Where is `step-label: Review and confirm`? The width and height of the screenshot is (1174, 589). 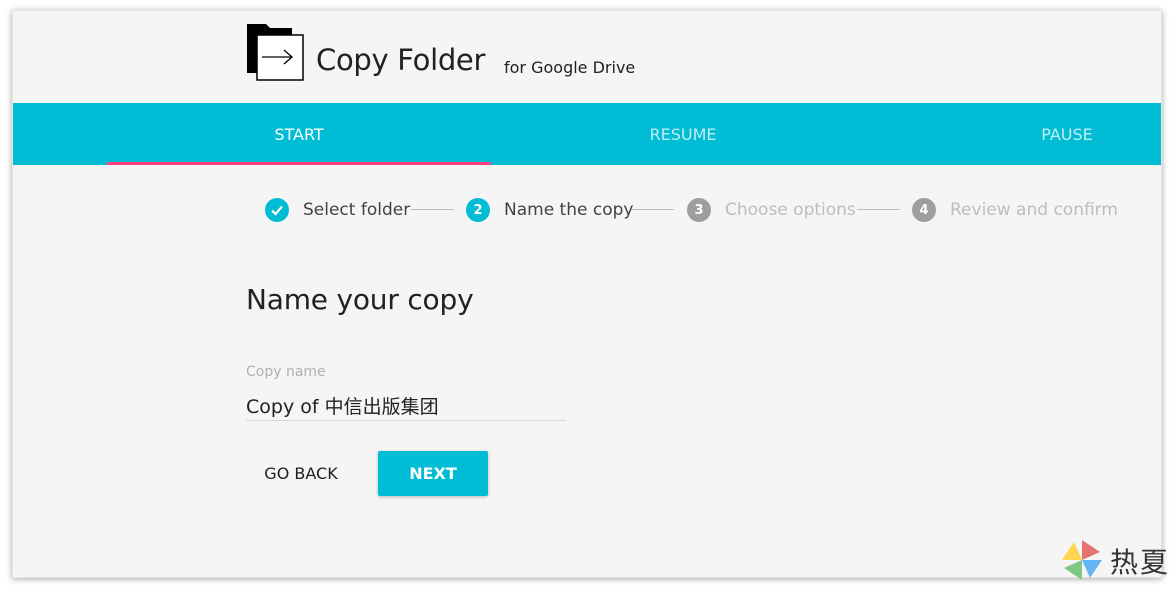 step-label: Review and confirm is located at coordinates (1034, 210).